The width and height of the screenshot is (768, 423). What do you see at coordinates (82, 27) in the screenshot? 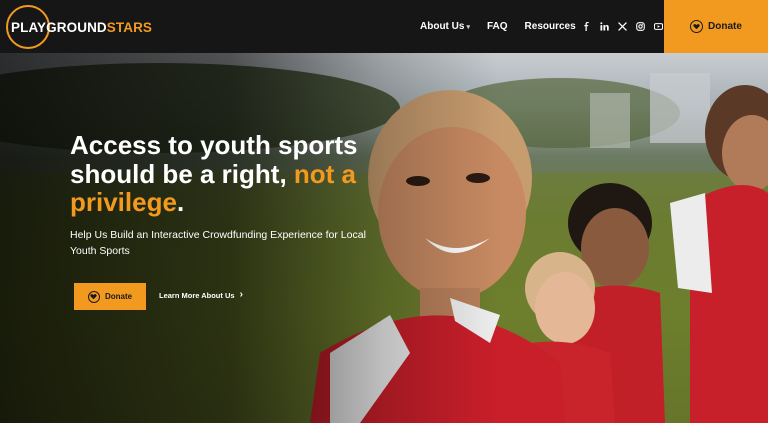
I see `logo-text: PLAYGROUNDSTARS` at bounding box center [82, 27].